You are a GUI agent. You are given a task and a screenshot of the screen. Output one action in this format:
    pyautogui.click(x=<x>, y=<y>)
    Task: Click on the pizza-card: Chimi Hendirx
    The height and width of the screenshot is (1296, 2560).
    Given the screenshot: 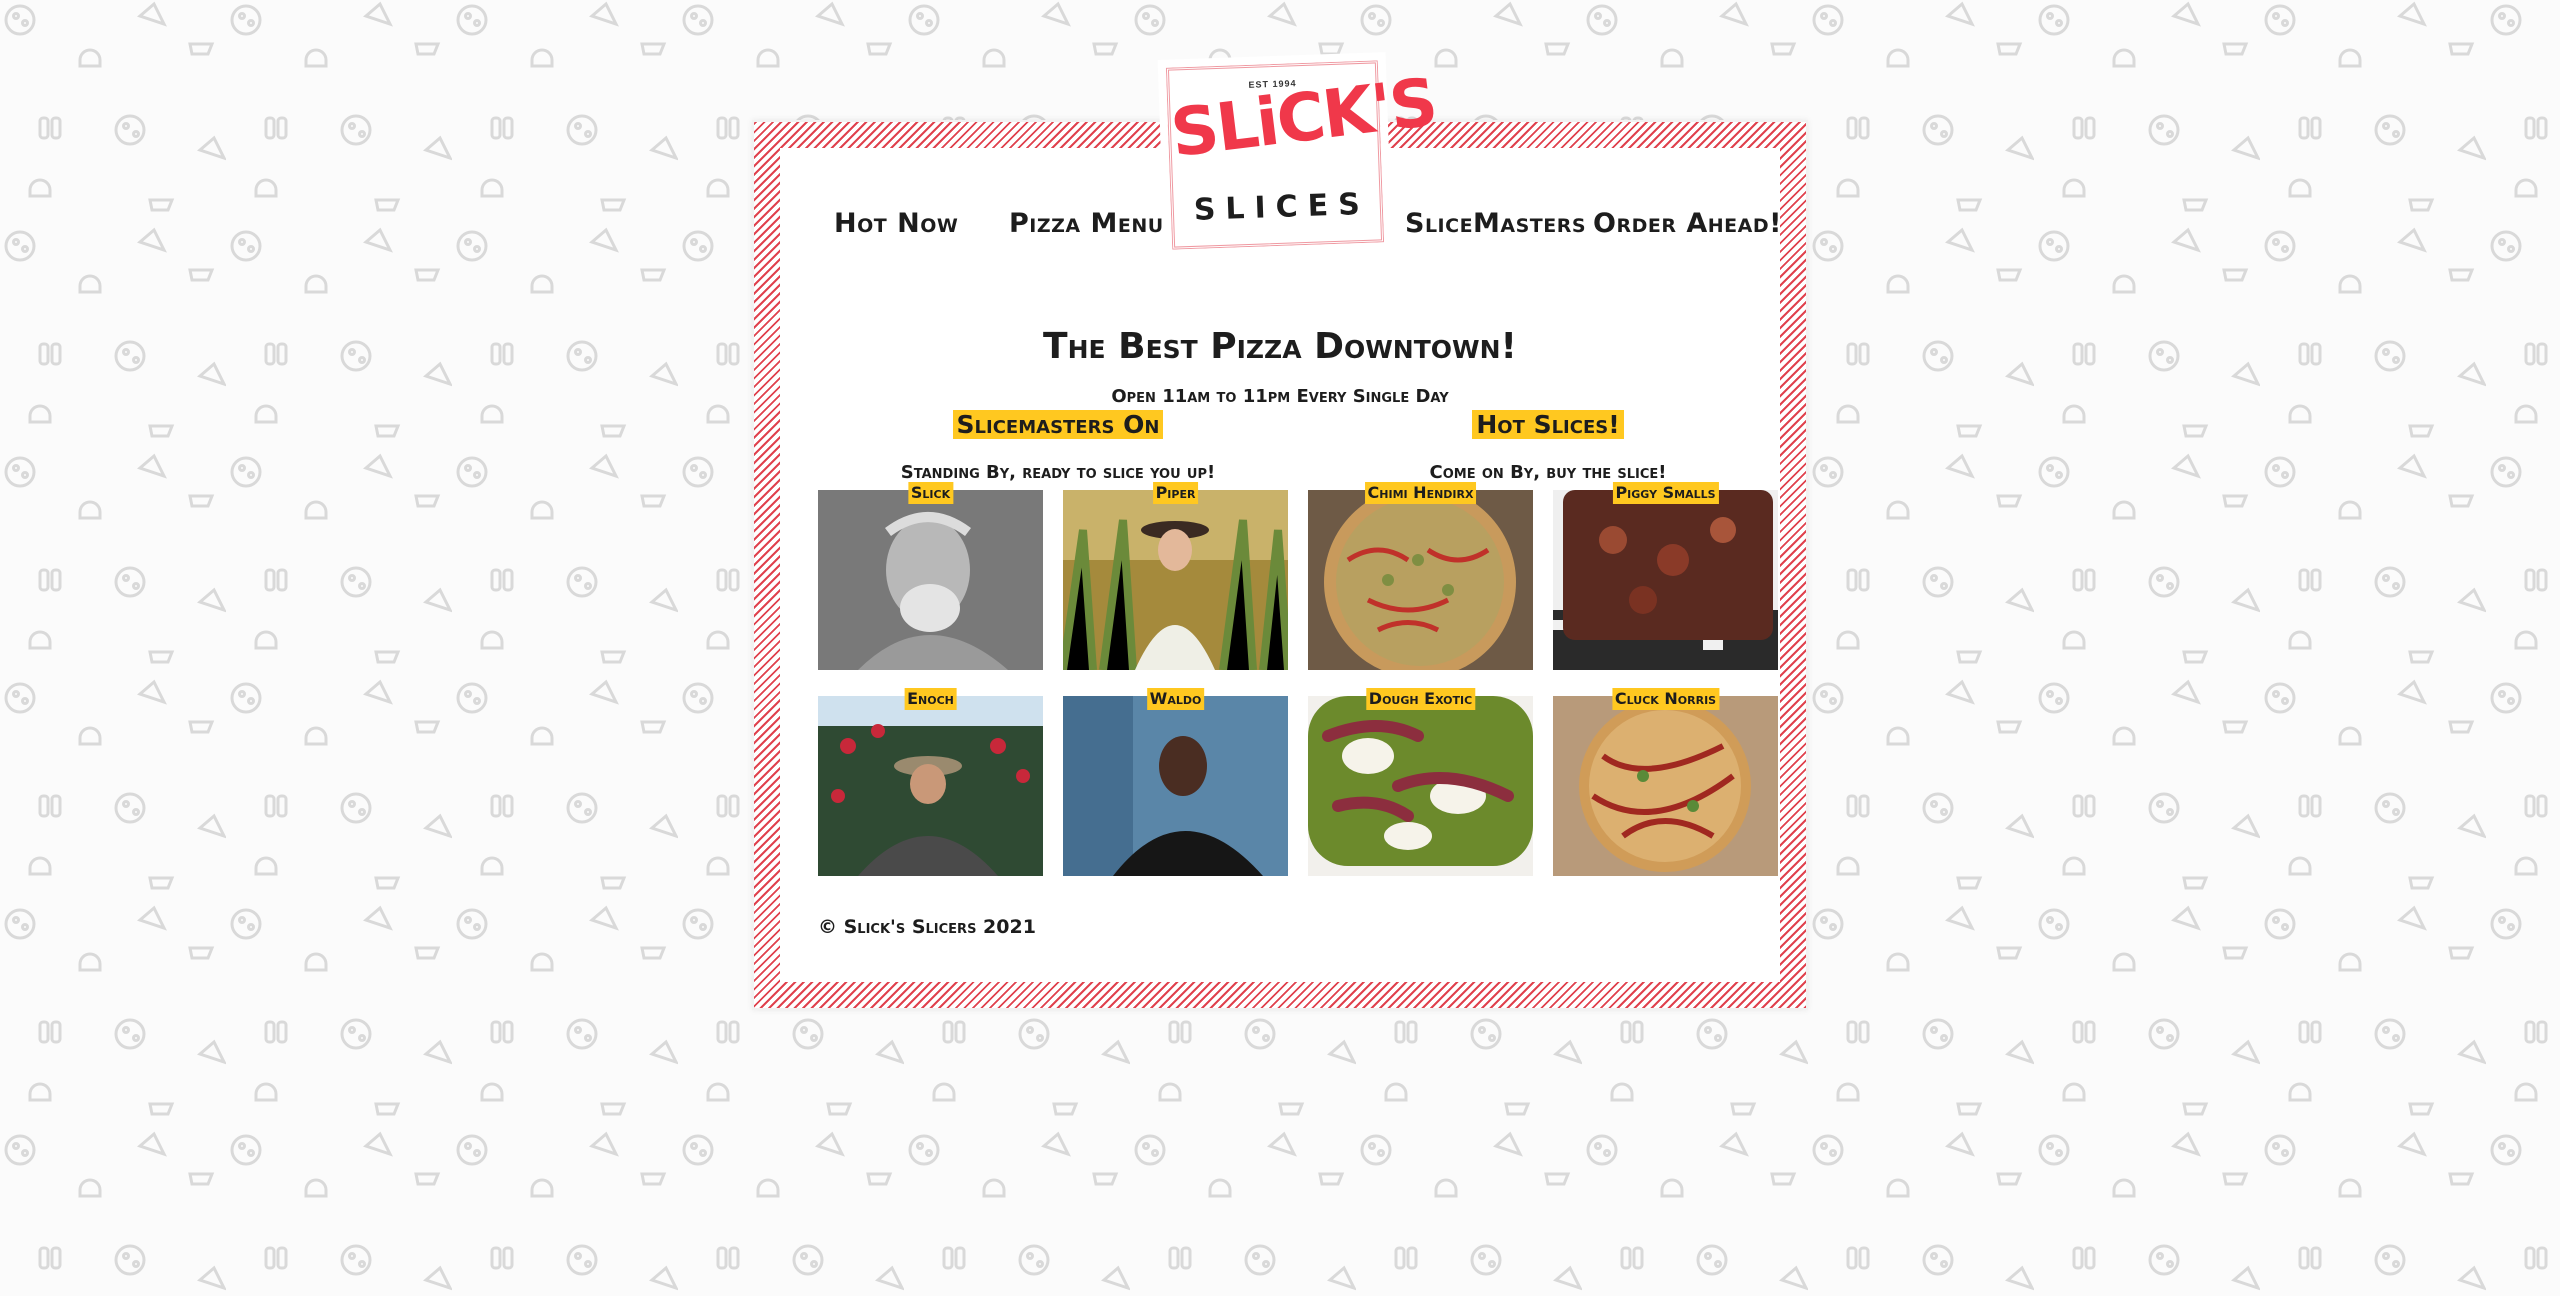 What is the action you would take?
    pyautogui.click(x=1420, y=576)
    